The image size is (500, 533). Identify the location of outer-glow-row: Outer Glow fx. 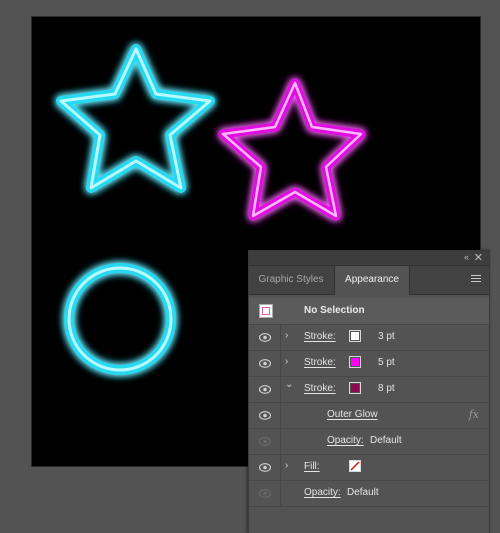
(369, 416).